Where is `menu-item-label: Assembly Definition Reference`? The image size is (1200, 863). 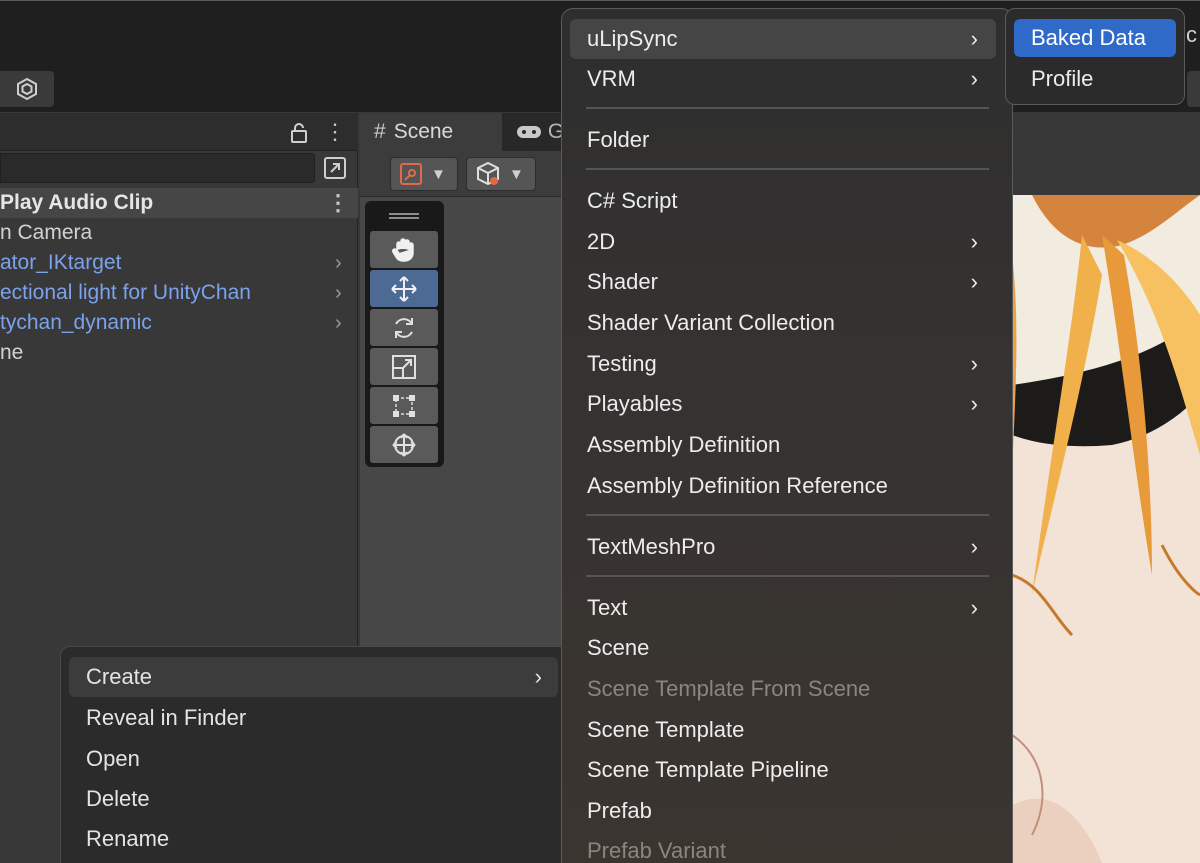
menu-item-label: Assembly Definition Reference is located at coordinates (737, 485).